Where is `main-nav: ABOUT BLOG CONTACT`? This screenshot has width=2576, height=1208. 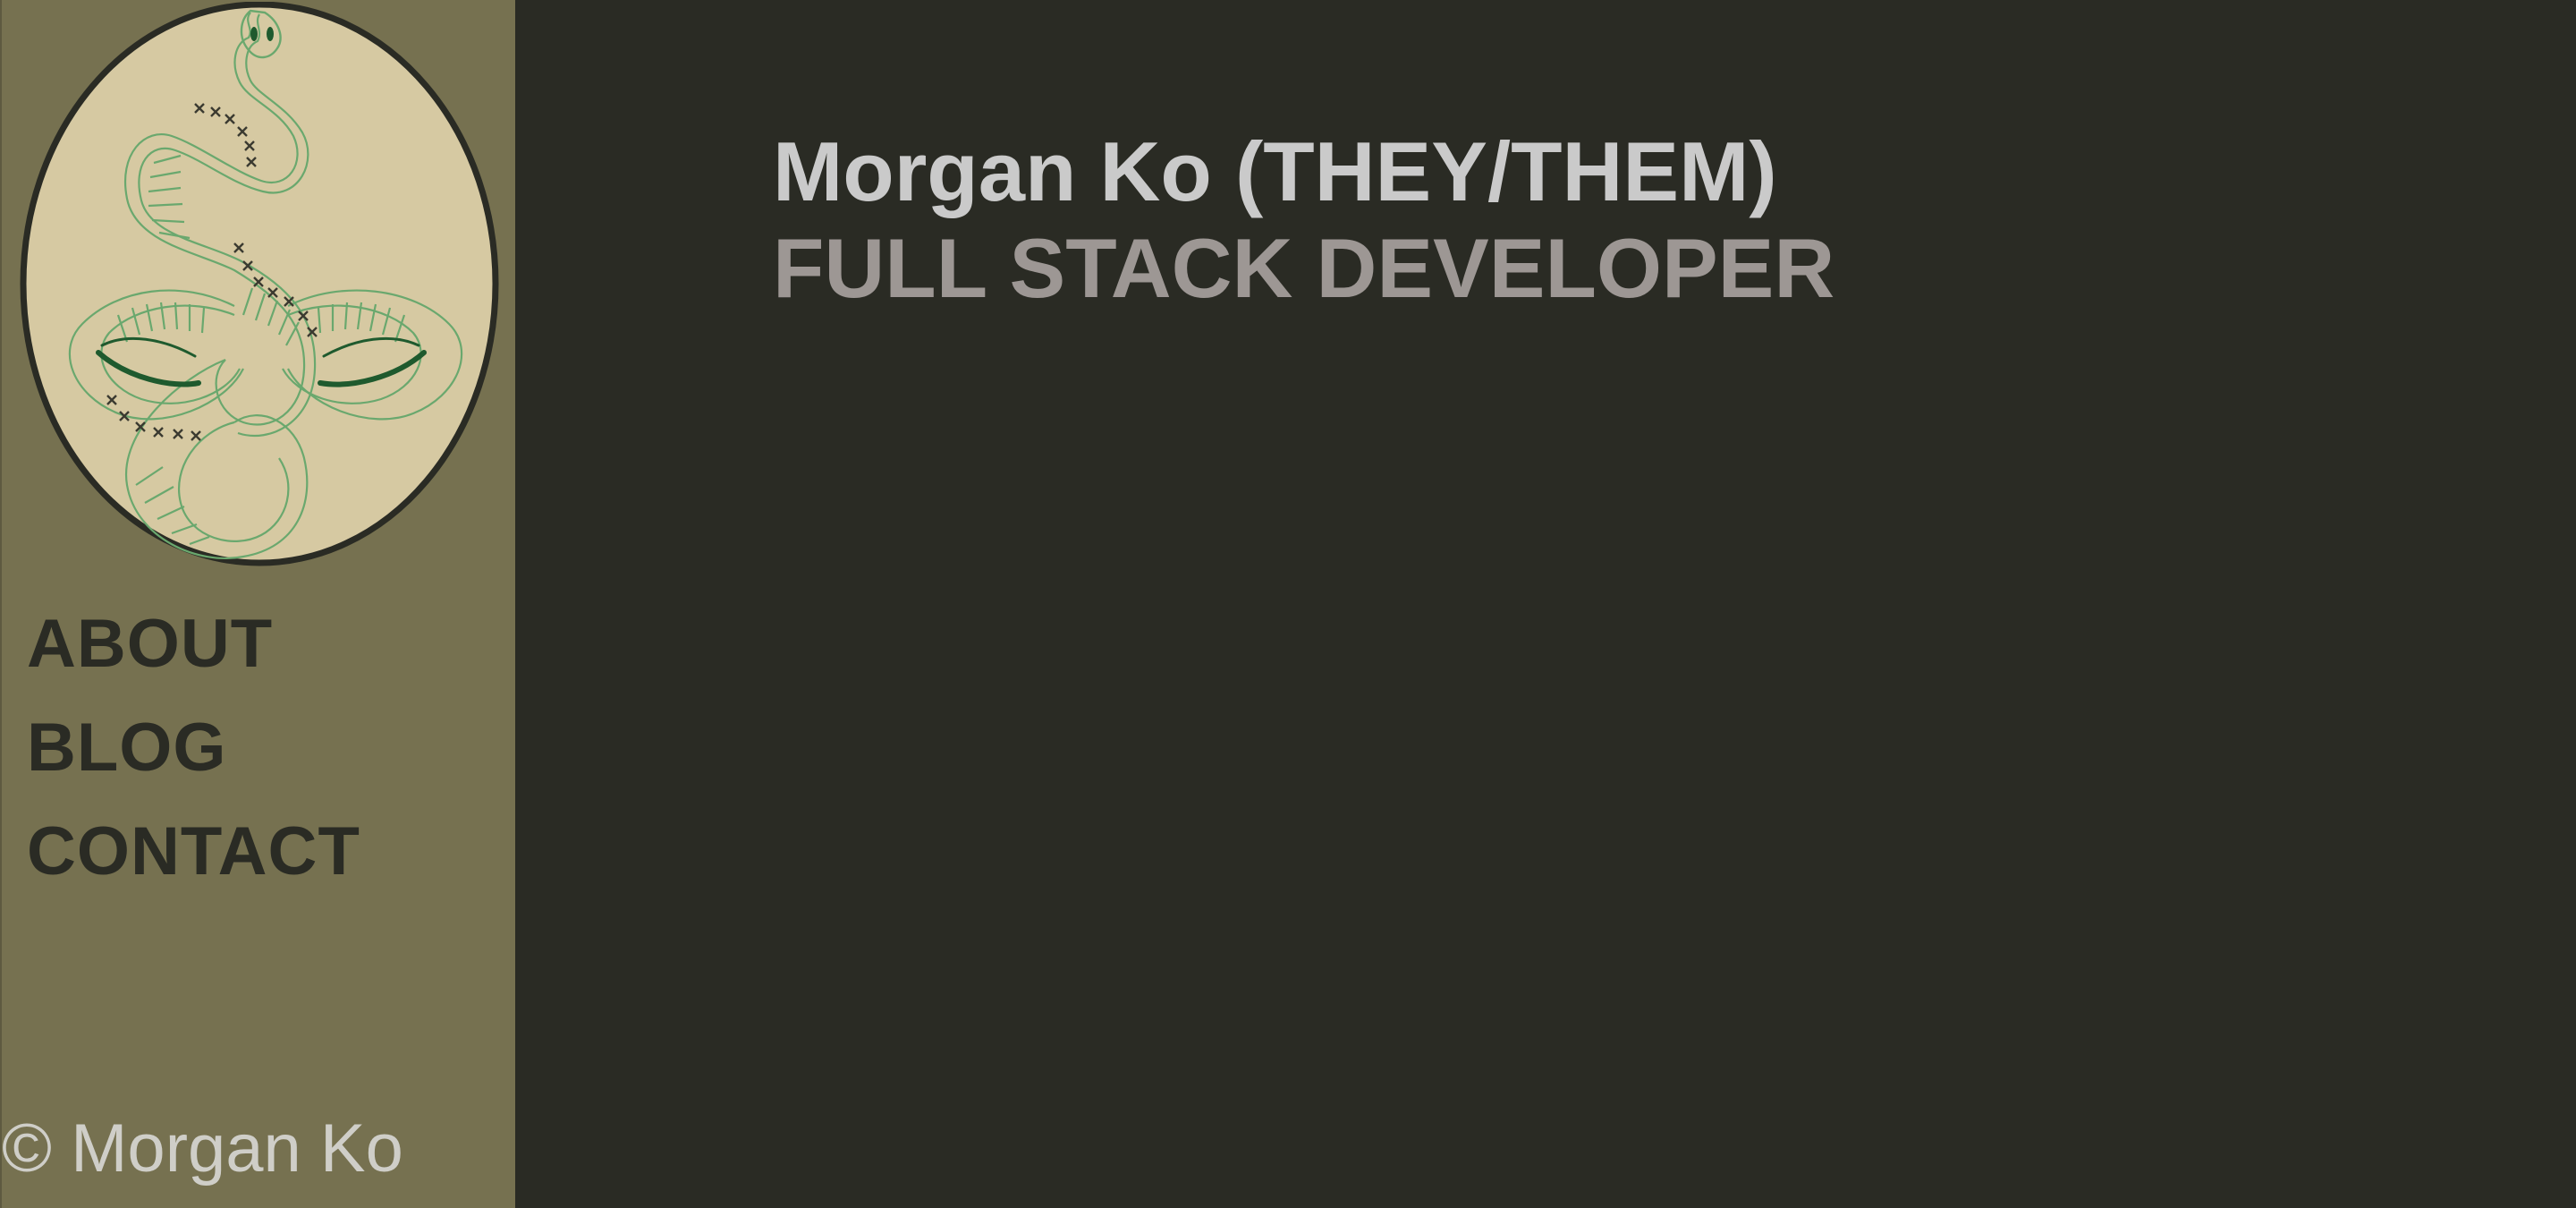
main-nav: ABOUT BLOG CONTACT is located at coordinates (193, 757).